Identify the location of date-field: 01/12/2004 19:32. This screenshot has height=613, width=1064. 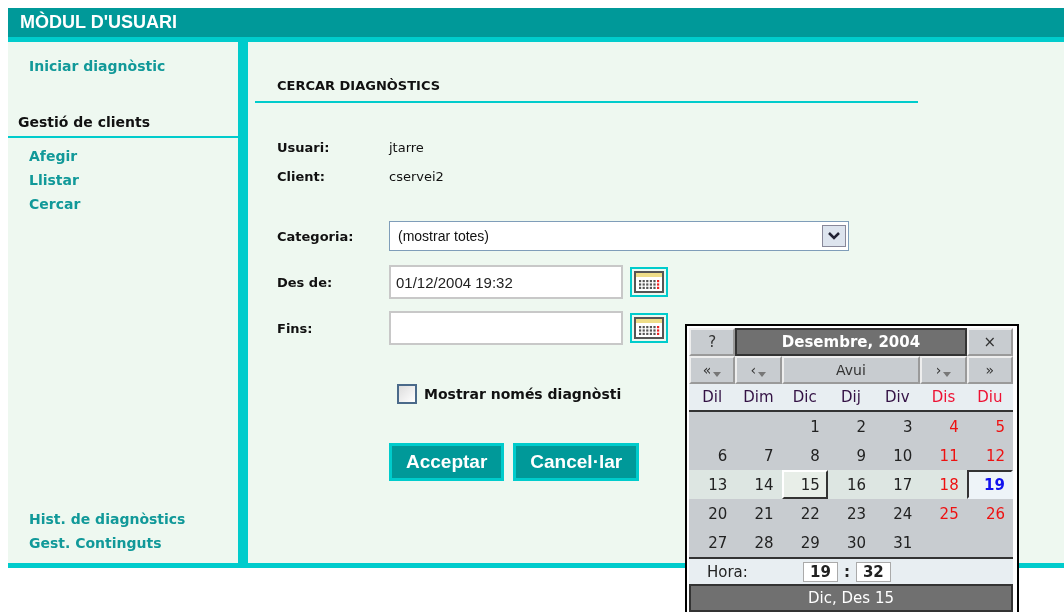
(506, 282).